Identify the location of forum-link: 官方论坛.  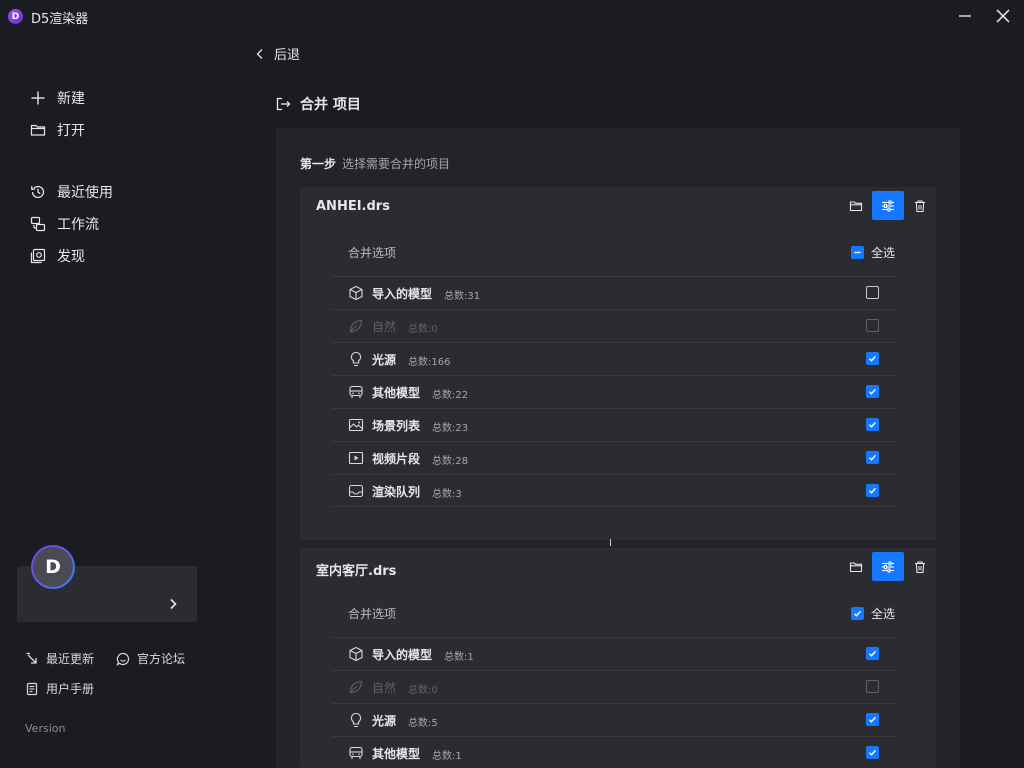
(150, 658).